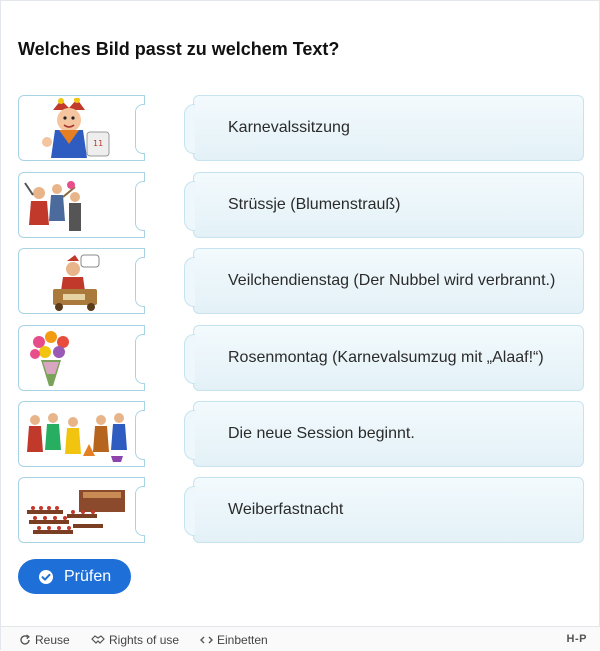 The height and width of the screenshot is (651, 600). I want to click on pair-row: 11 Karnevalssitzung, so click(301, 128).